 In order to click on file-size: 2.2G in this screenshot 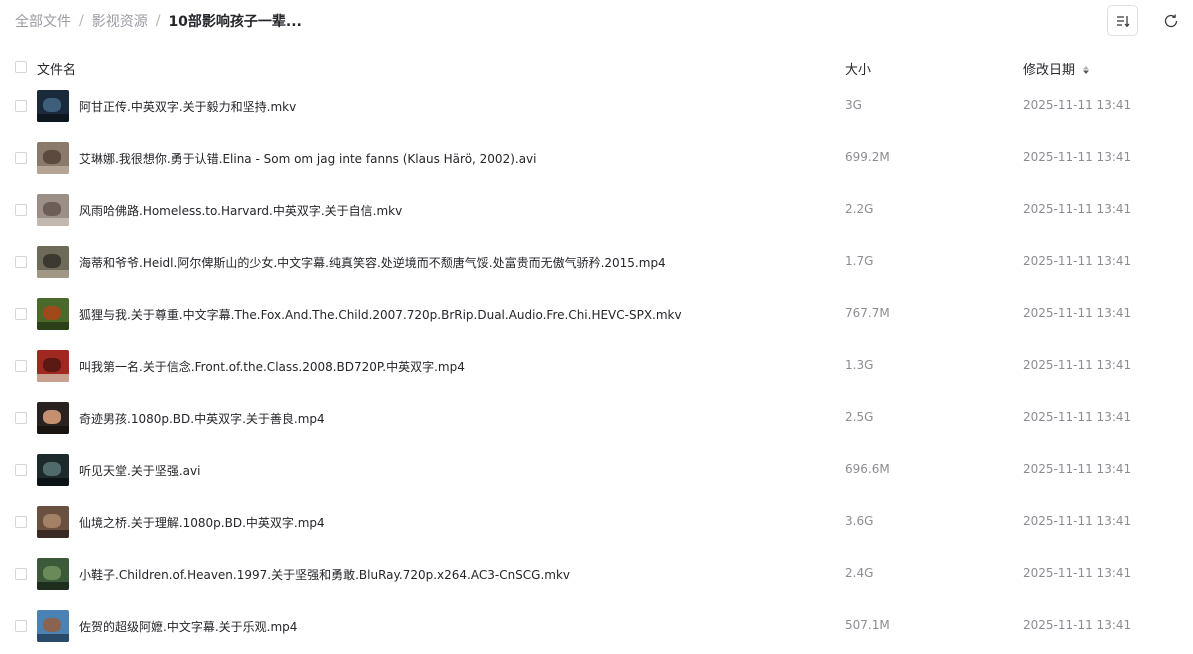, I will do `click(859, 209)`.